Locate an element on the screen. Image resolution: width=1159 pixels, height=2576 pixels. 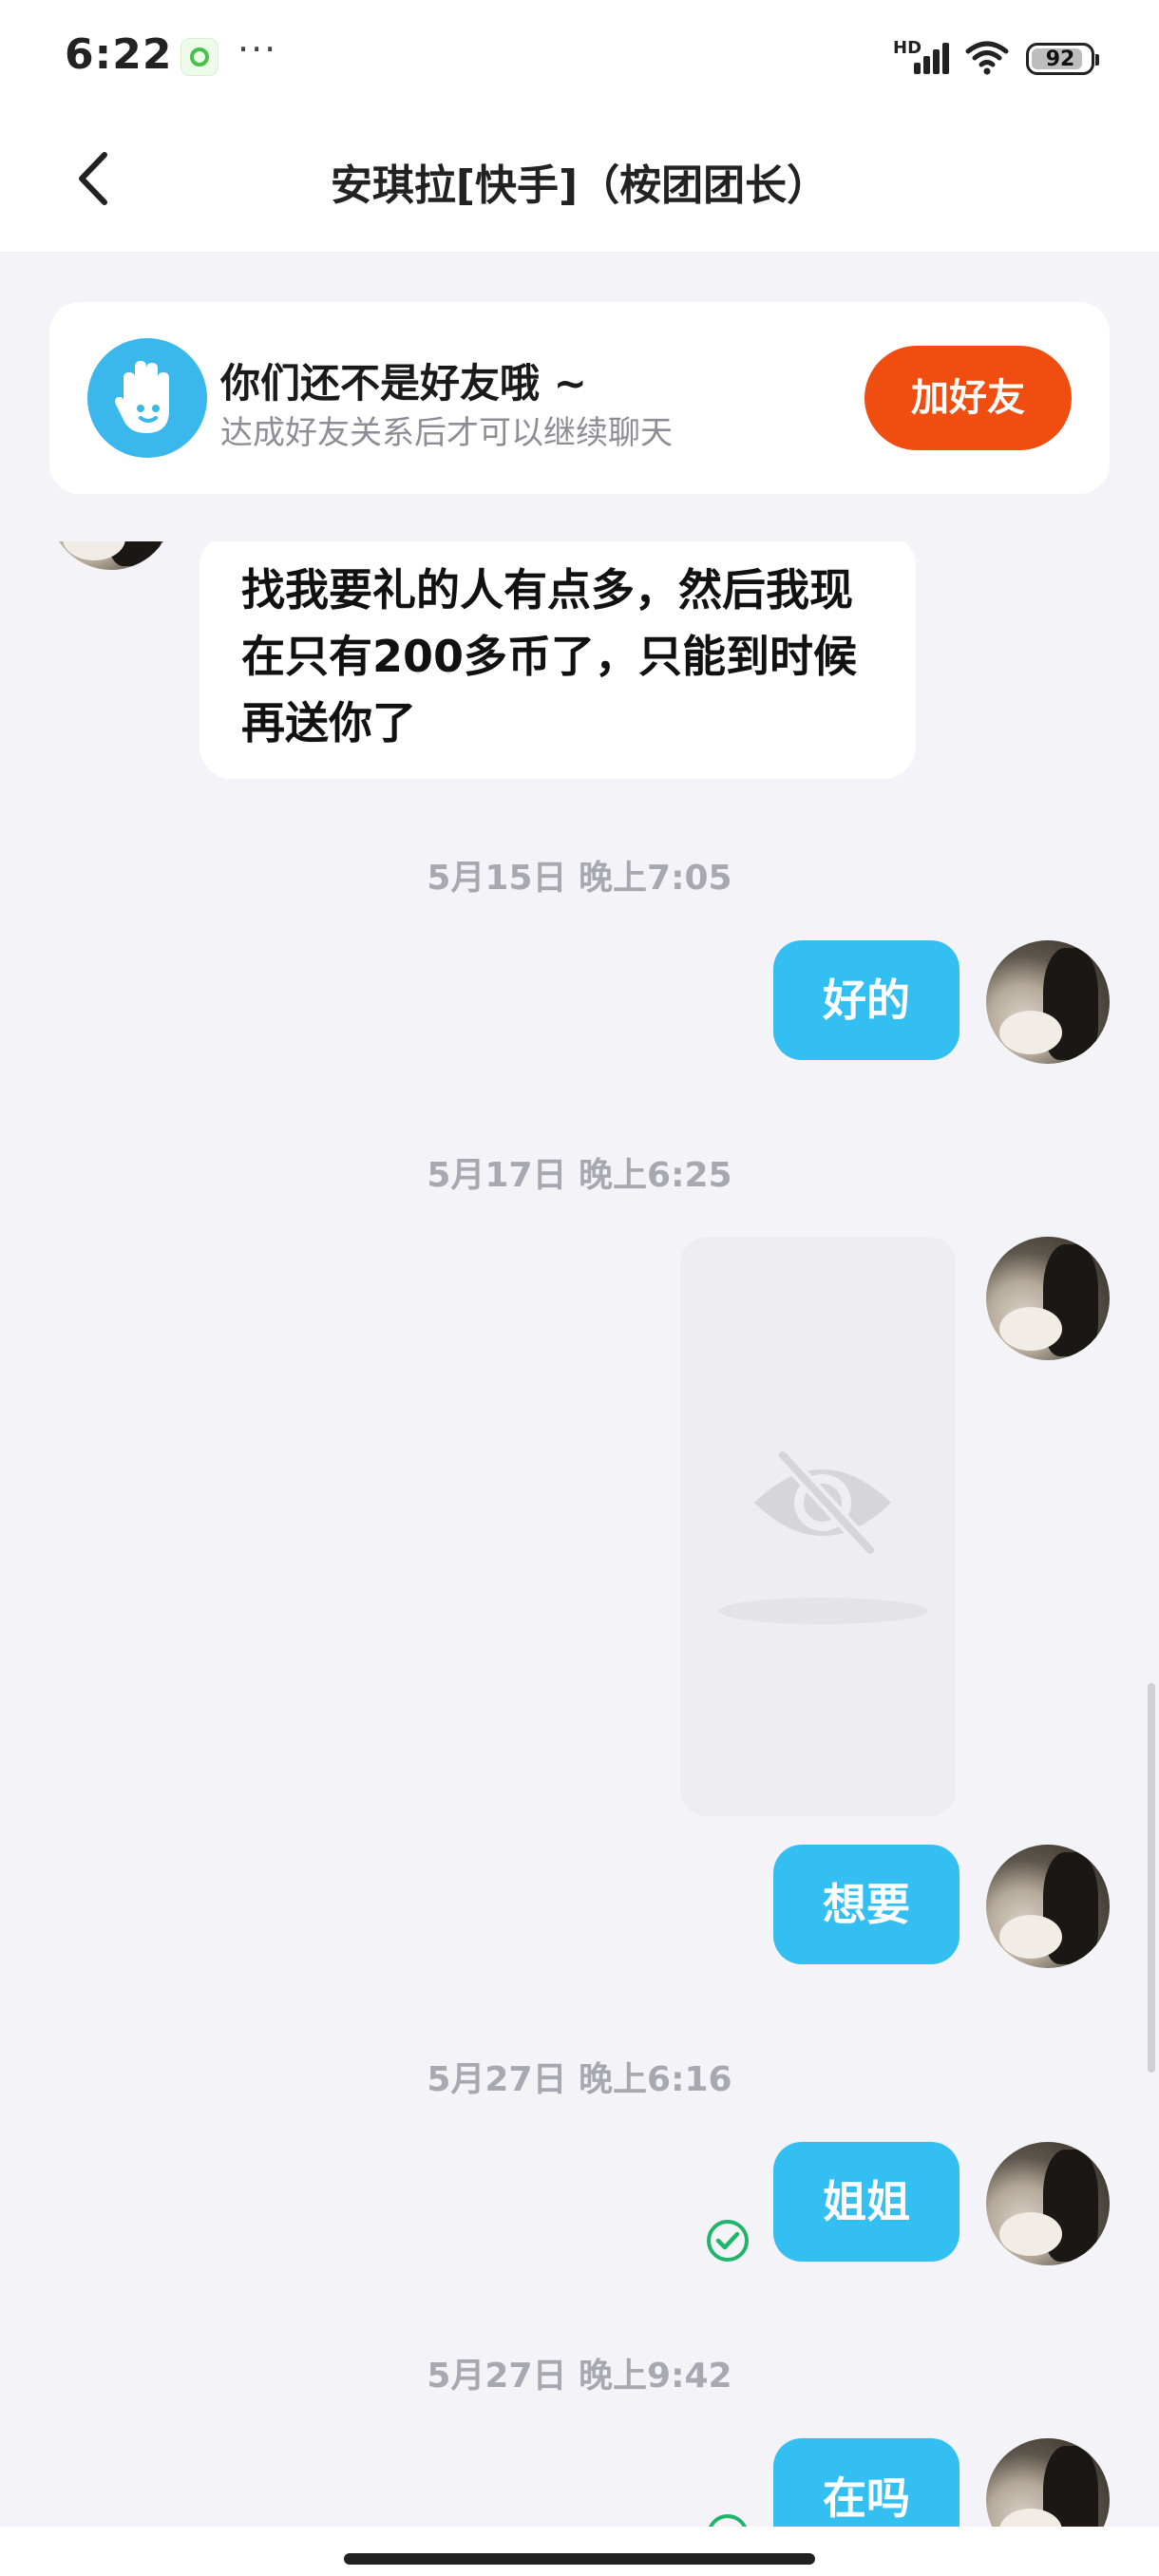
hidden-image-icon is located at coordinates (822, 1503).